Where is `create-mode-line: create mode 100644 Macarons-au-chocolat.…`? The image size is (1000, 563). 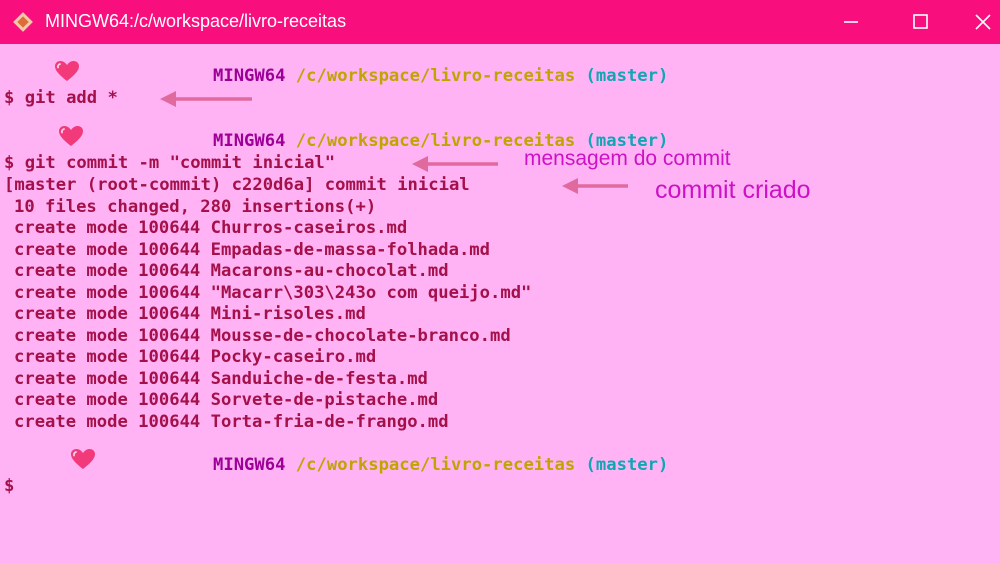
create-mode-line: create mode 100644 Macarons-au-chocolat.… is located at coordinates (231, 271).